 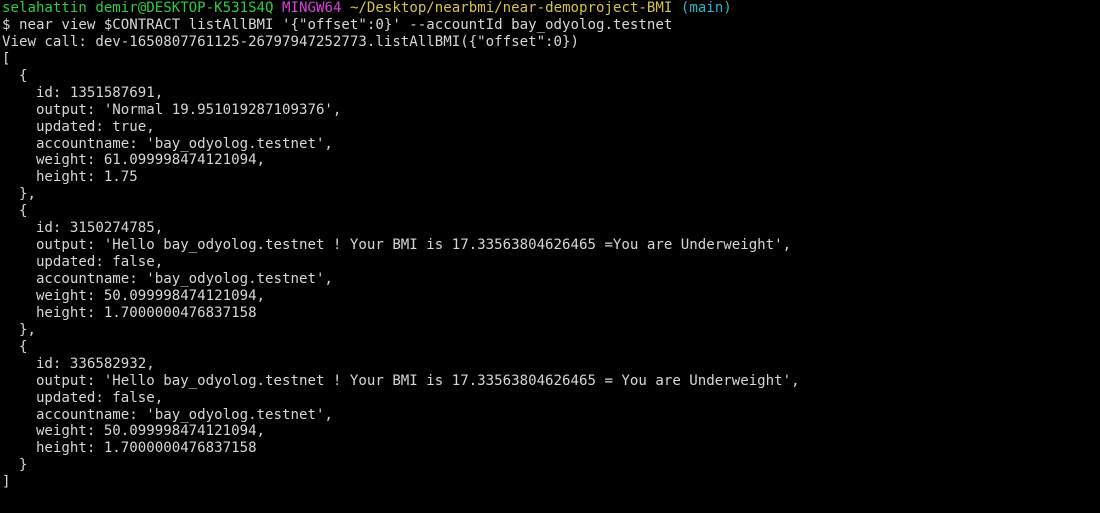 What do you see at coordinates (83, 92) in the screenshot?
I see `output-line: id: 1351587691,` at bounding box center [83, 92].